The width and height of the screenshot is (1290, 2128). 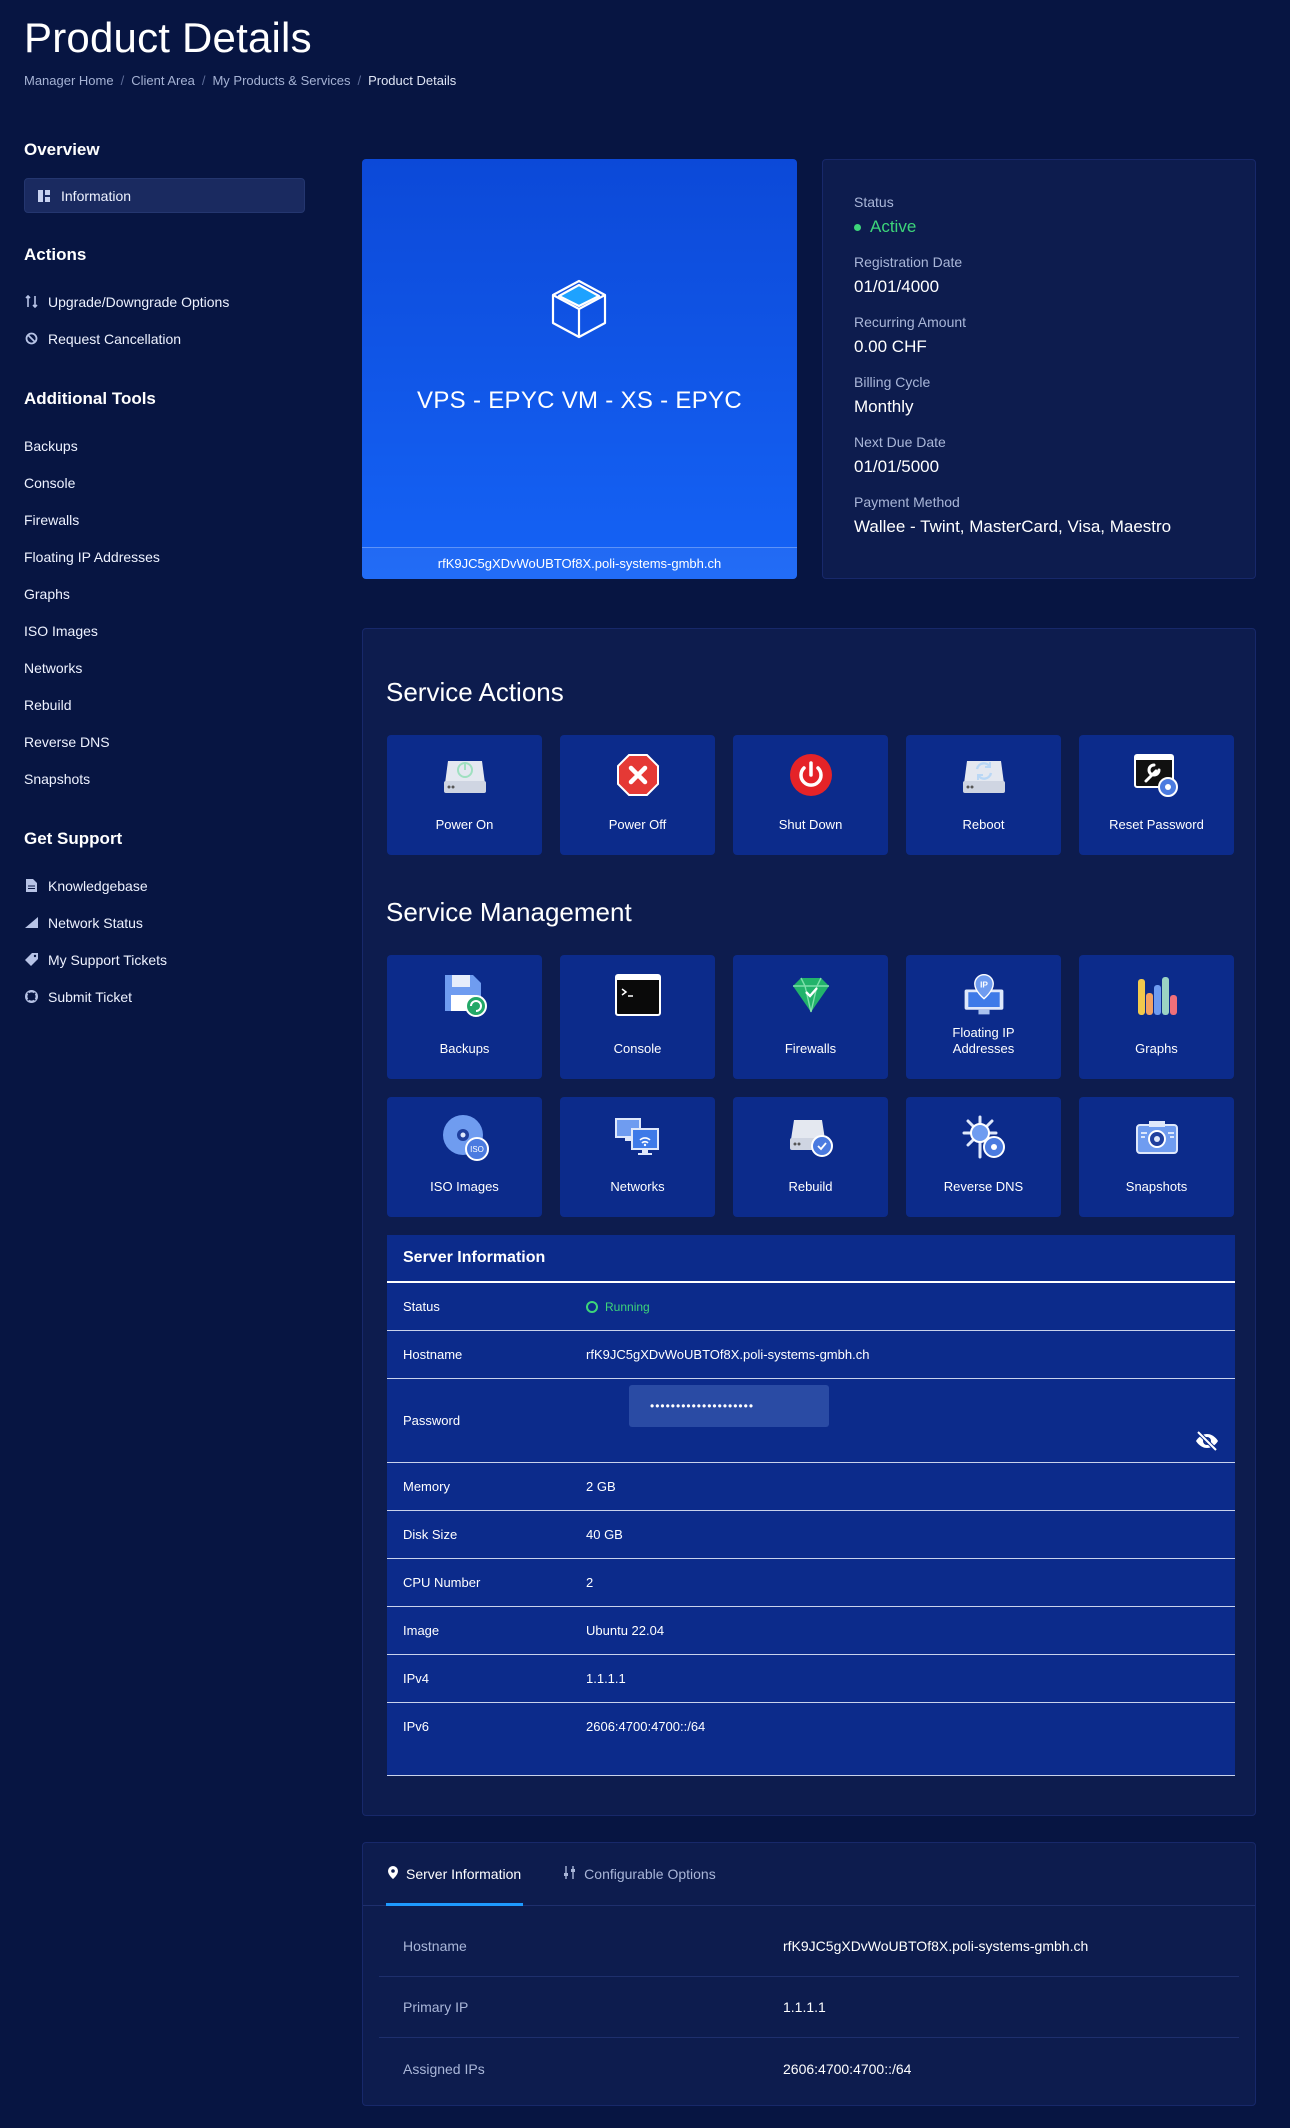 What do you see at coordinates (164, 704) in the screenshot?
I see `sidebar-item-rebuild: Rebuild` at bounding box center [164, 704].